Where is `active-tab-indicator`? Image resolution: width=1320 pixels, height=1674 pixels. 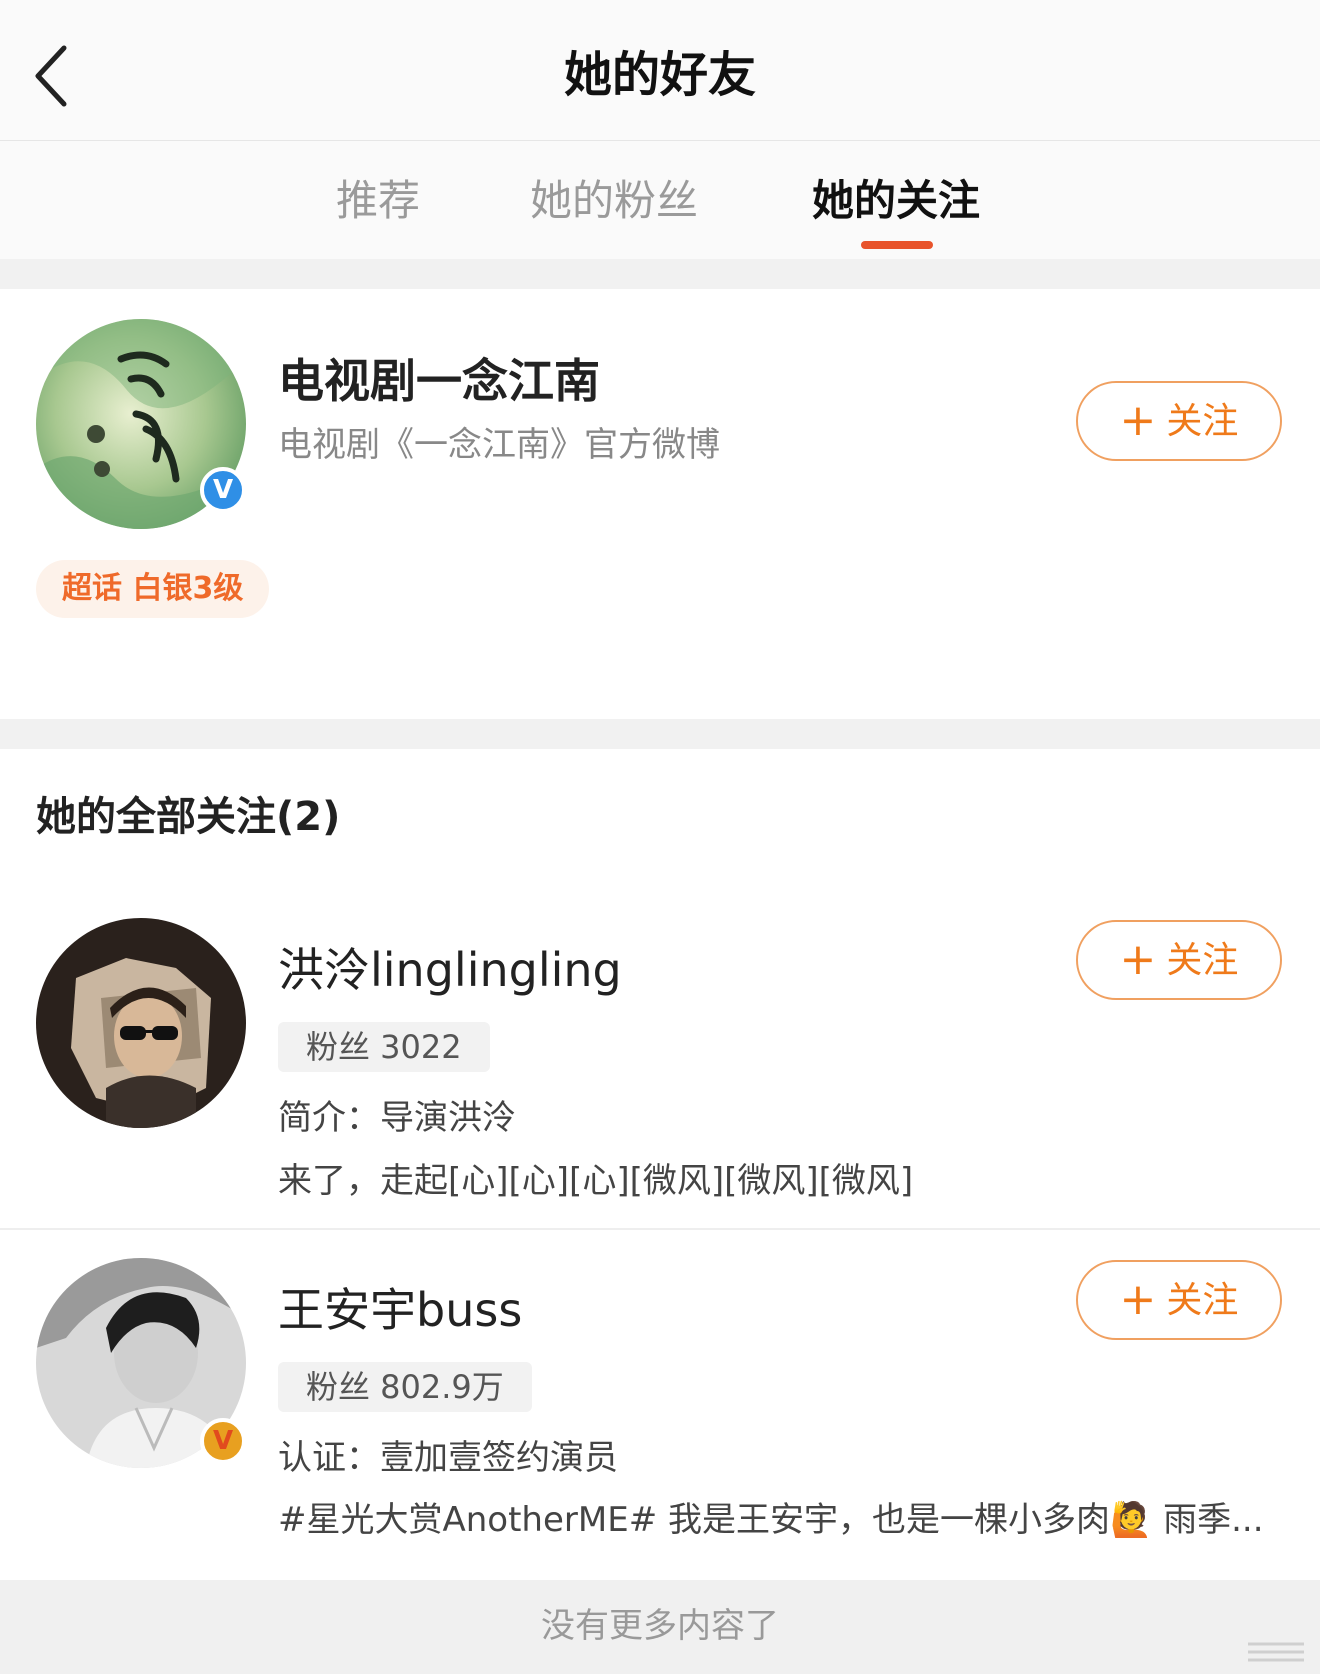
active-tab-indicator is located at coordinates (897, 245).